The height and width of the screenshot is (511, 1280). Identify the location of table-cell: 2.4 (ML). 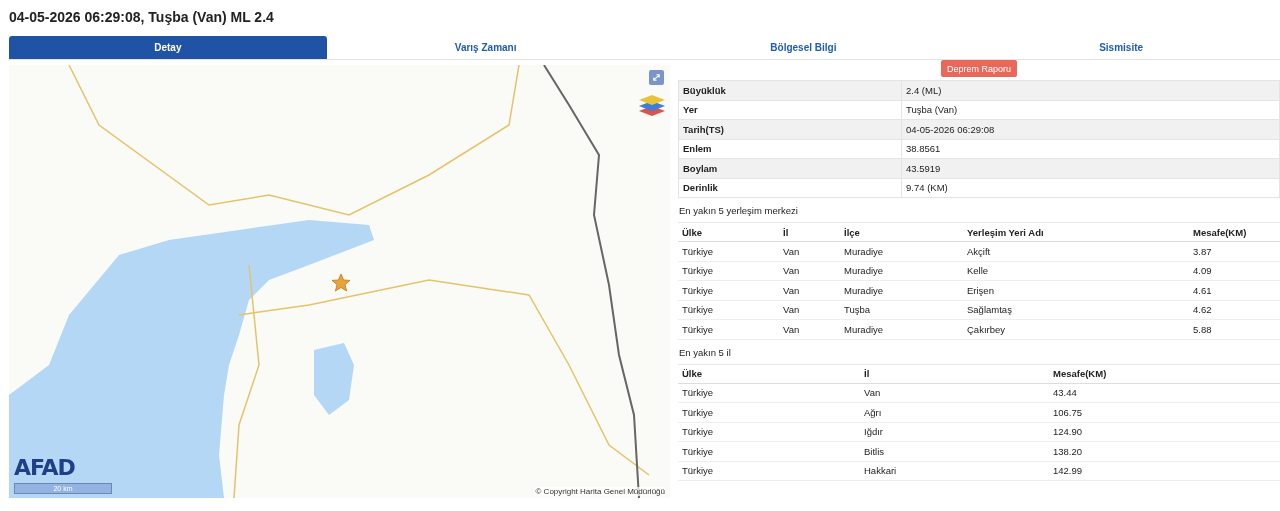
(1090, 90).